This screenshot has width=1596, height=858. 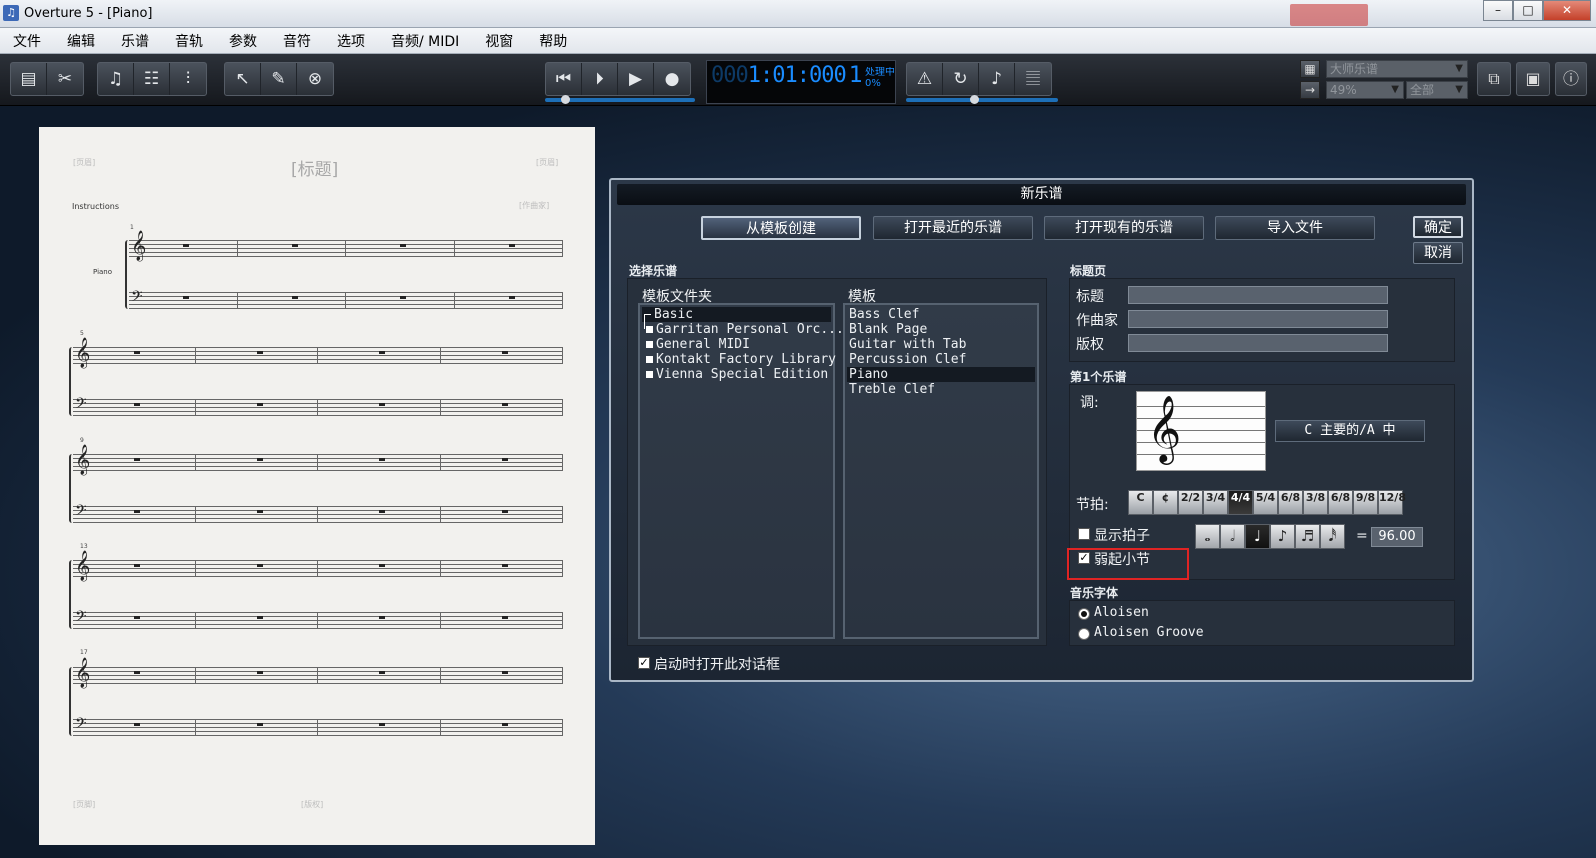 What do you see at coordinates (740, 359) in the screenshot?
I see `folder-item: Kontakt Factory Library` at bounding box center [740, 359].